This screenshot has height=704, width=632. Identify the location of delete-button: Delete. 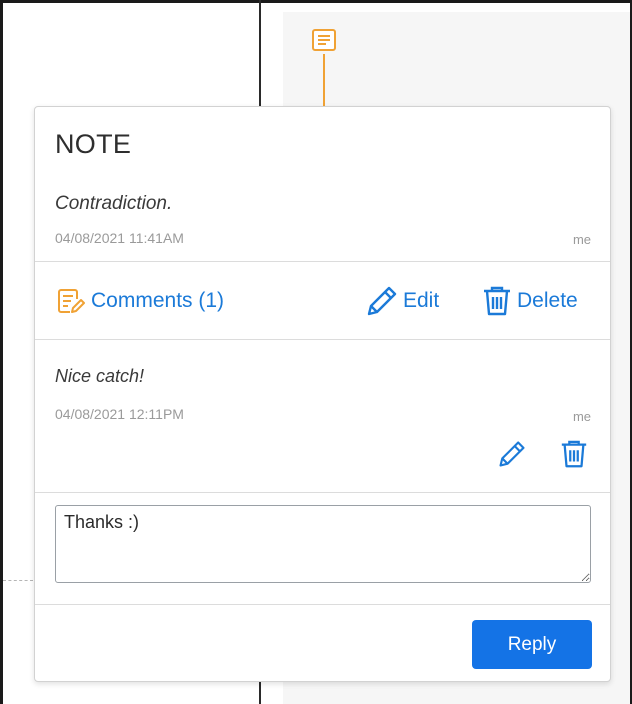
(529, 301).